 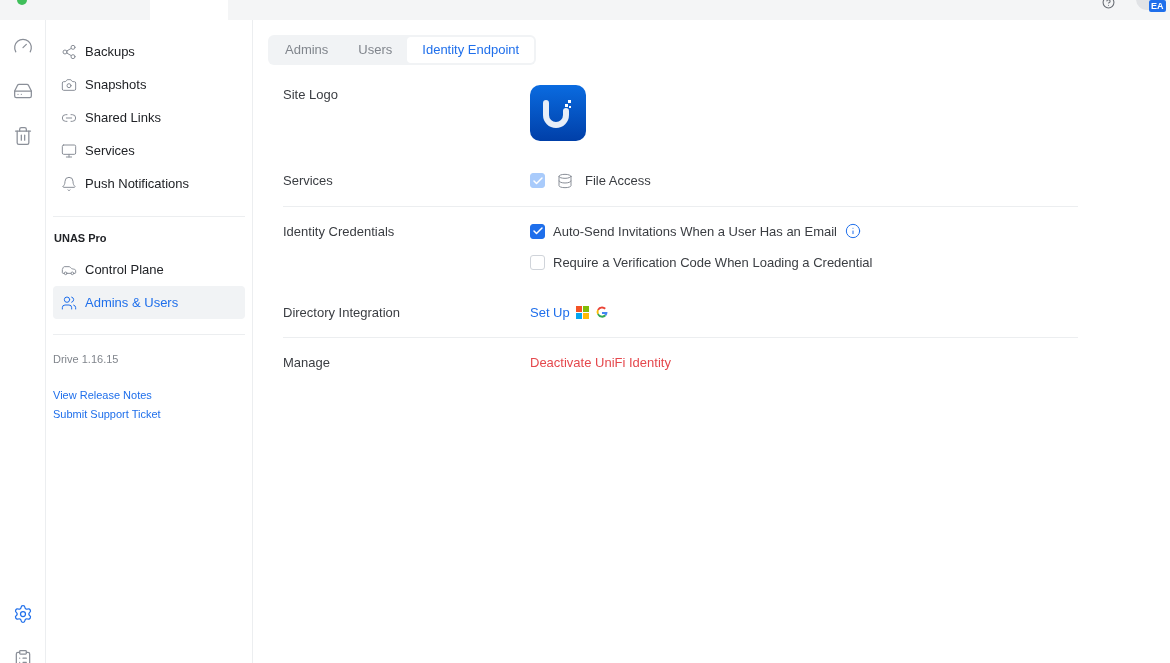 What do you see at coordinates (1157, 6) in the screenshot?
I see `avatar-badge: EA` at bounding box center [1157, 6].